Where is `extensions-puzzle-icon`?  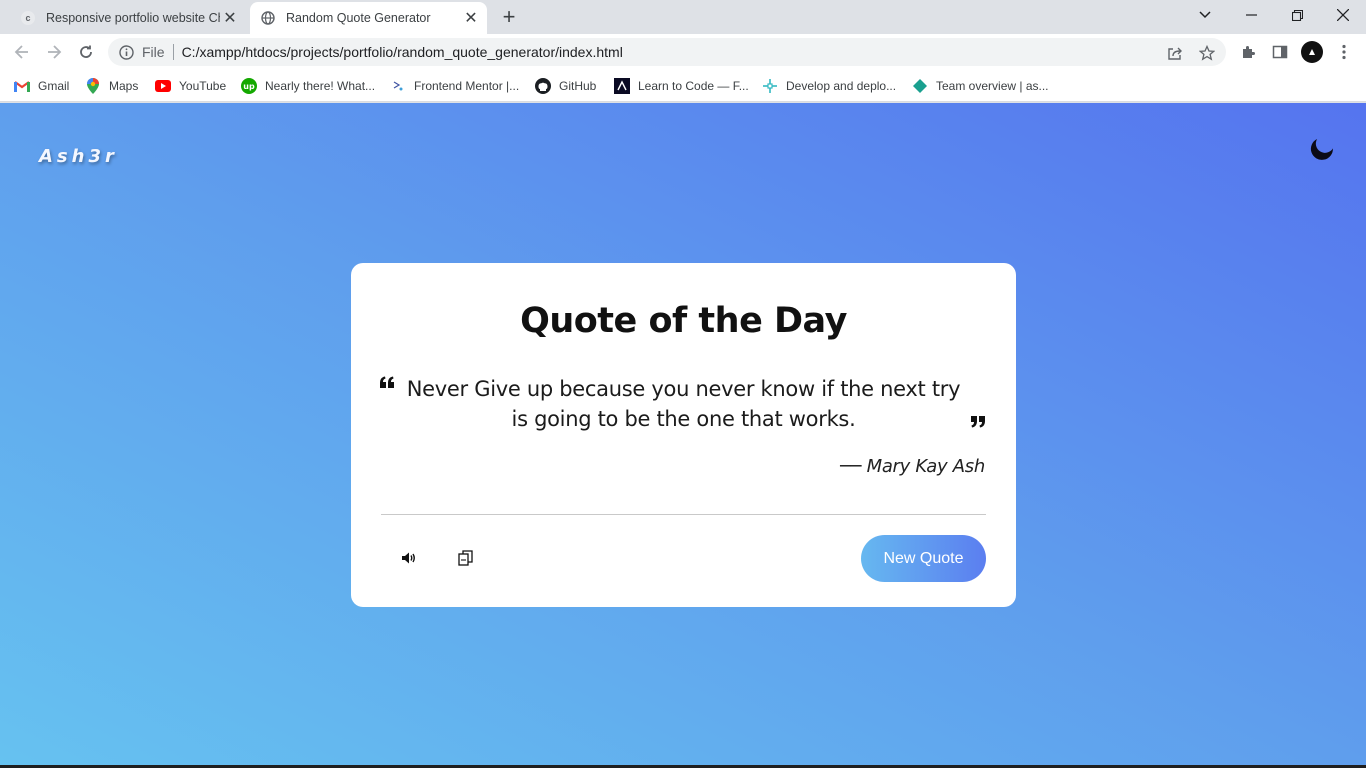 extensions-puzzle-icon is located at coordinates (1248, 52).